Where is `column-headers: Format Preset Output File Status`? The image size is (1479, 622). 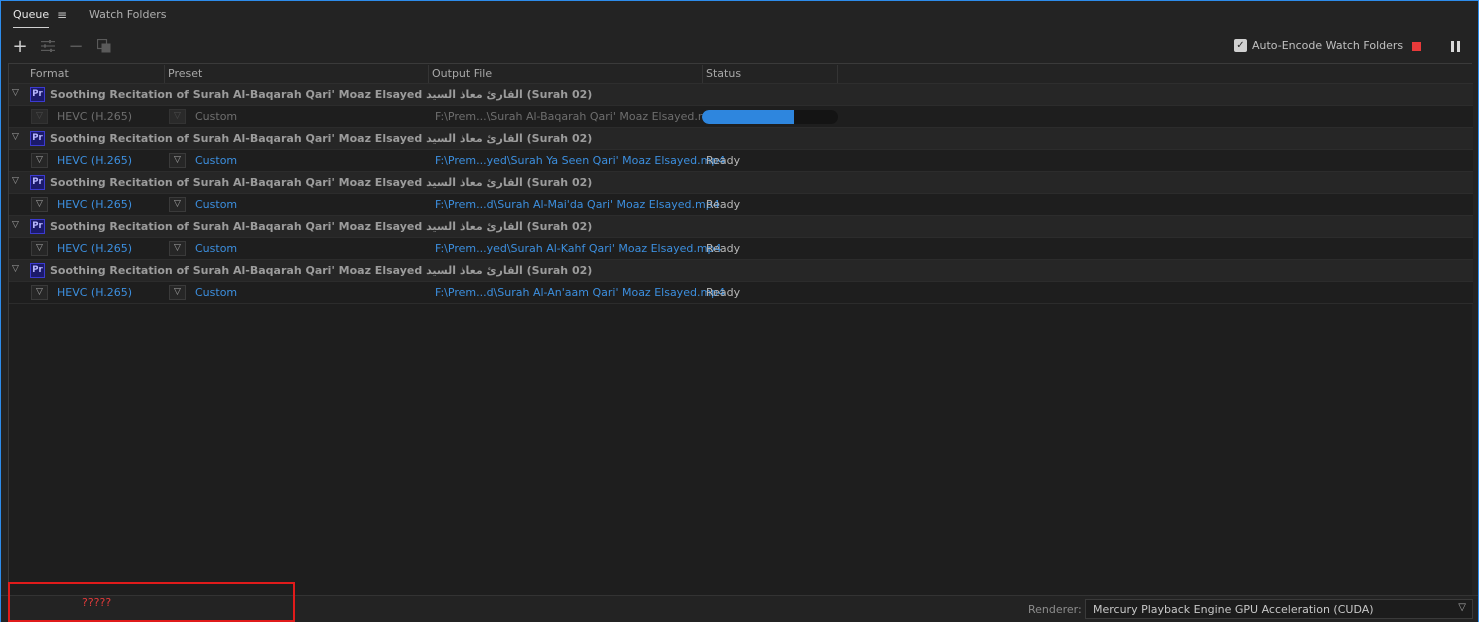
column-headers: Format Preset Output File Status is located at coordinates (741, 74).